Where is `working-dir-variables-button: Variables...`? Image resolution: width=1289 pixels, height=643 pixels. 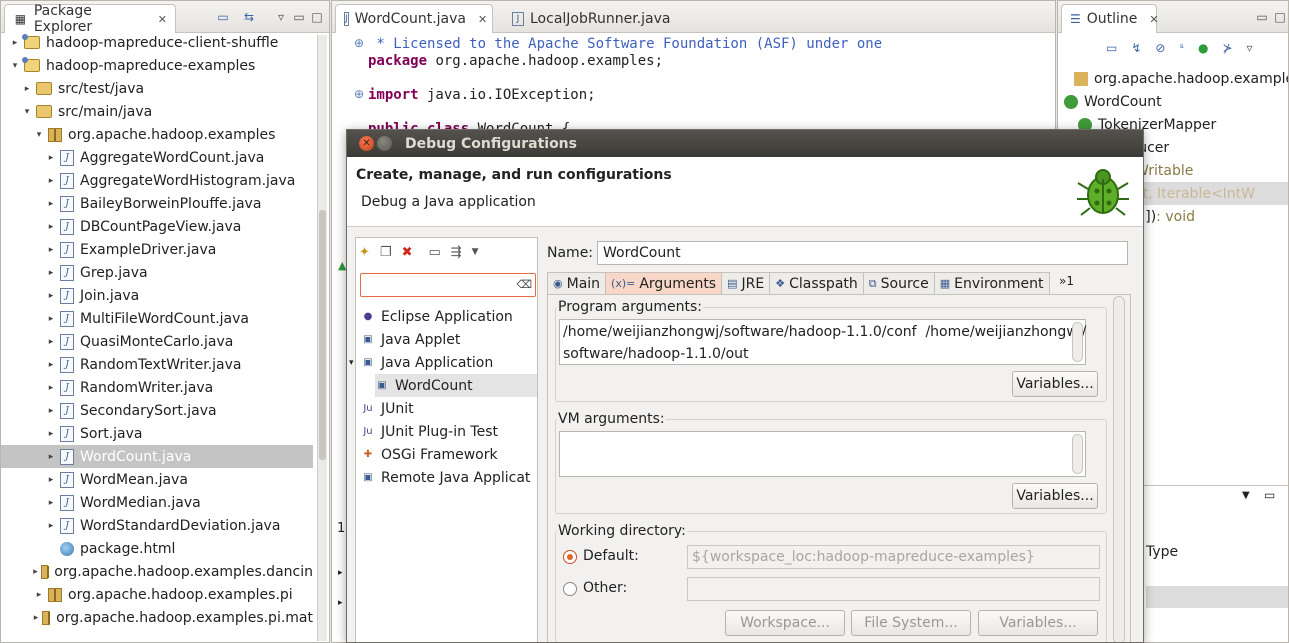 working-dir-variables-button: Variables... is located at coordinates (1038, 623).